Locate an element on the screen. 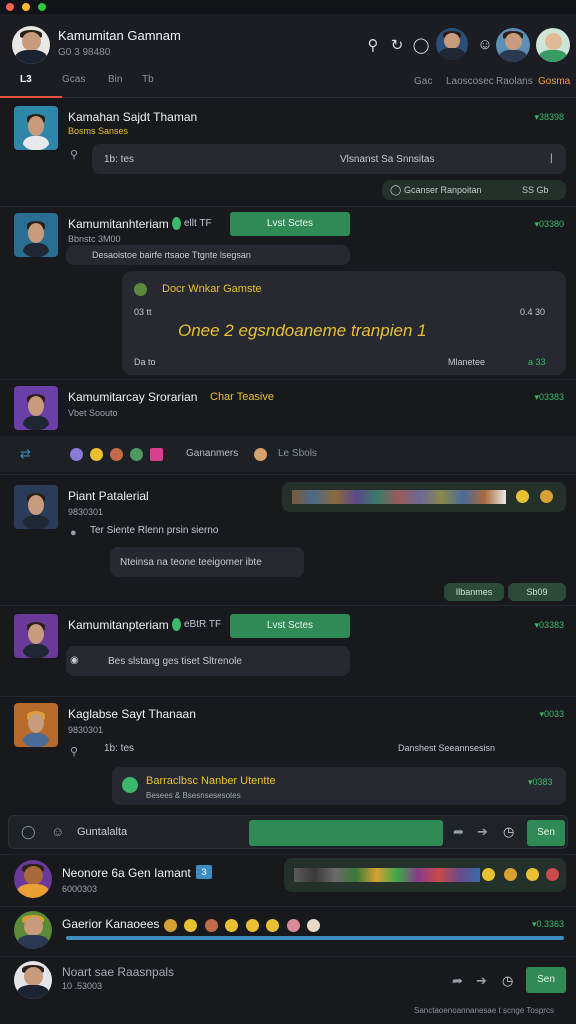  reactions-extra: Le Sbols is located at coordinates (297, 453).